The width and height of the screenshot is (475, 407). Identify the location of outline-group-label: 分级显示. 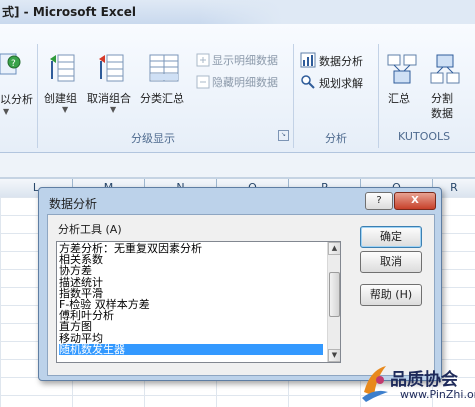
(153, 138).